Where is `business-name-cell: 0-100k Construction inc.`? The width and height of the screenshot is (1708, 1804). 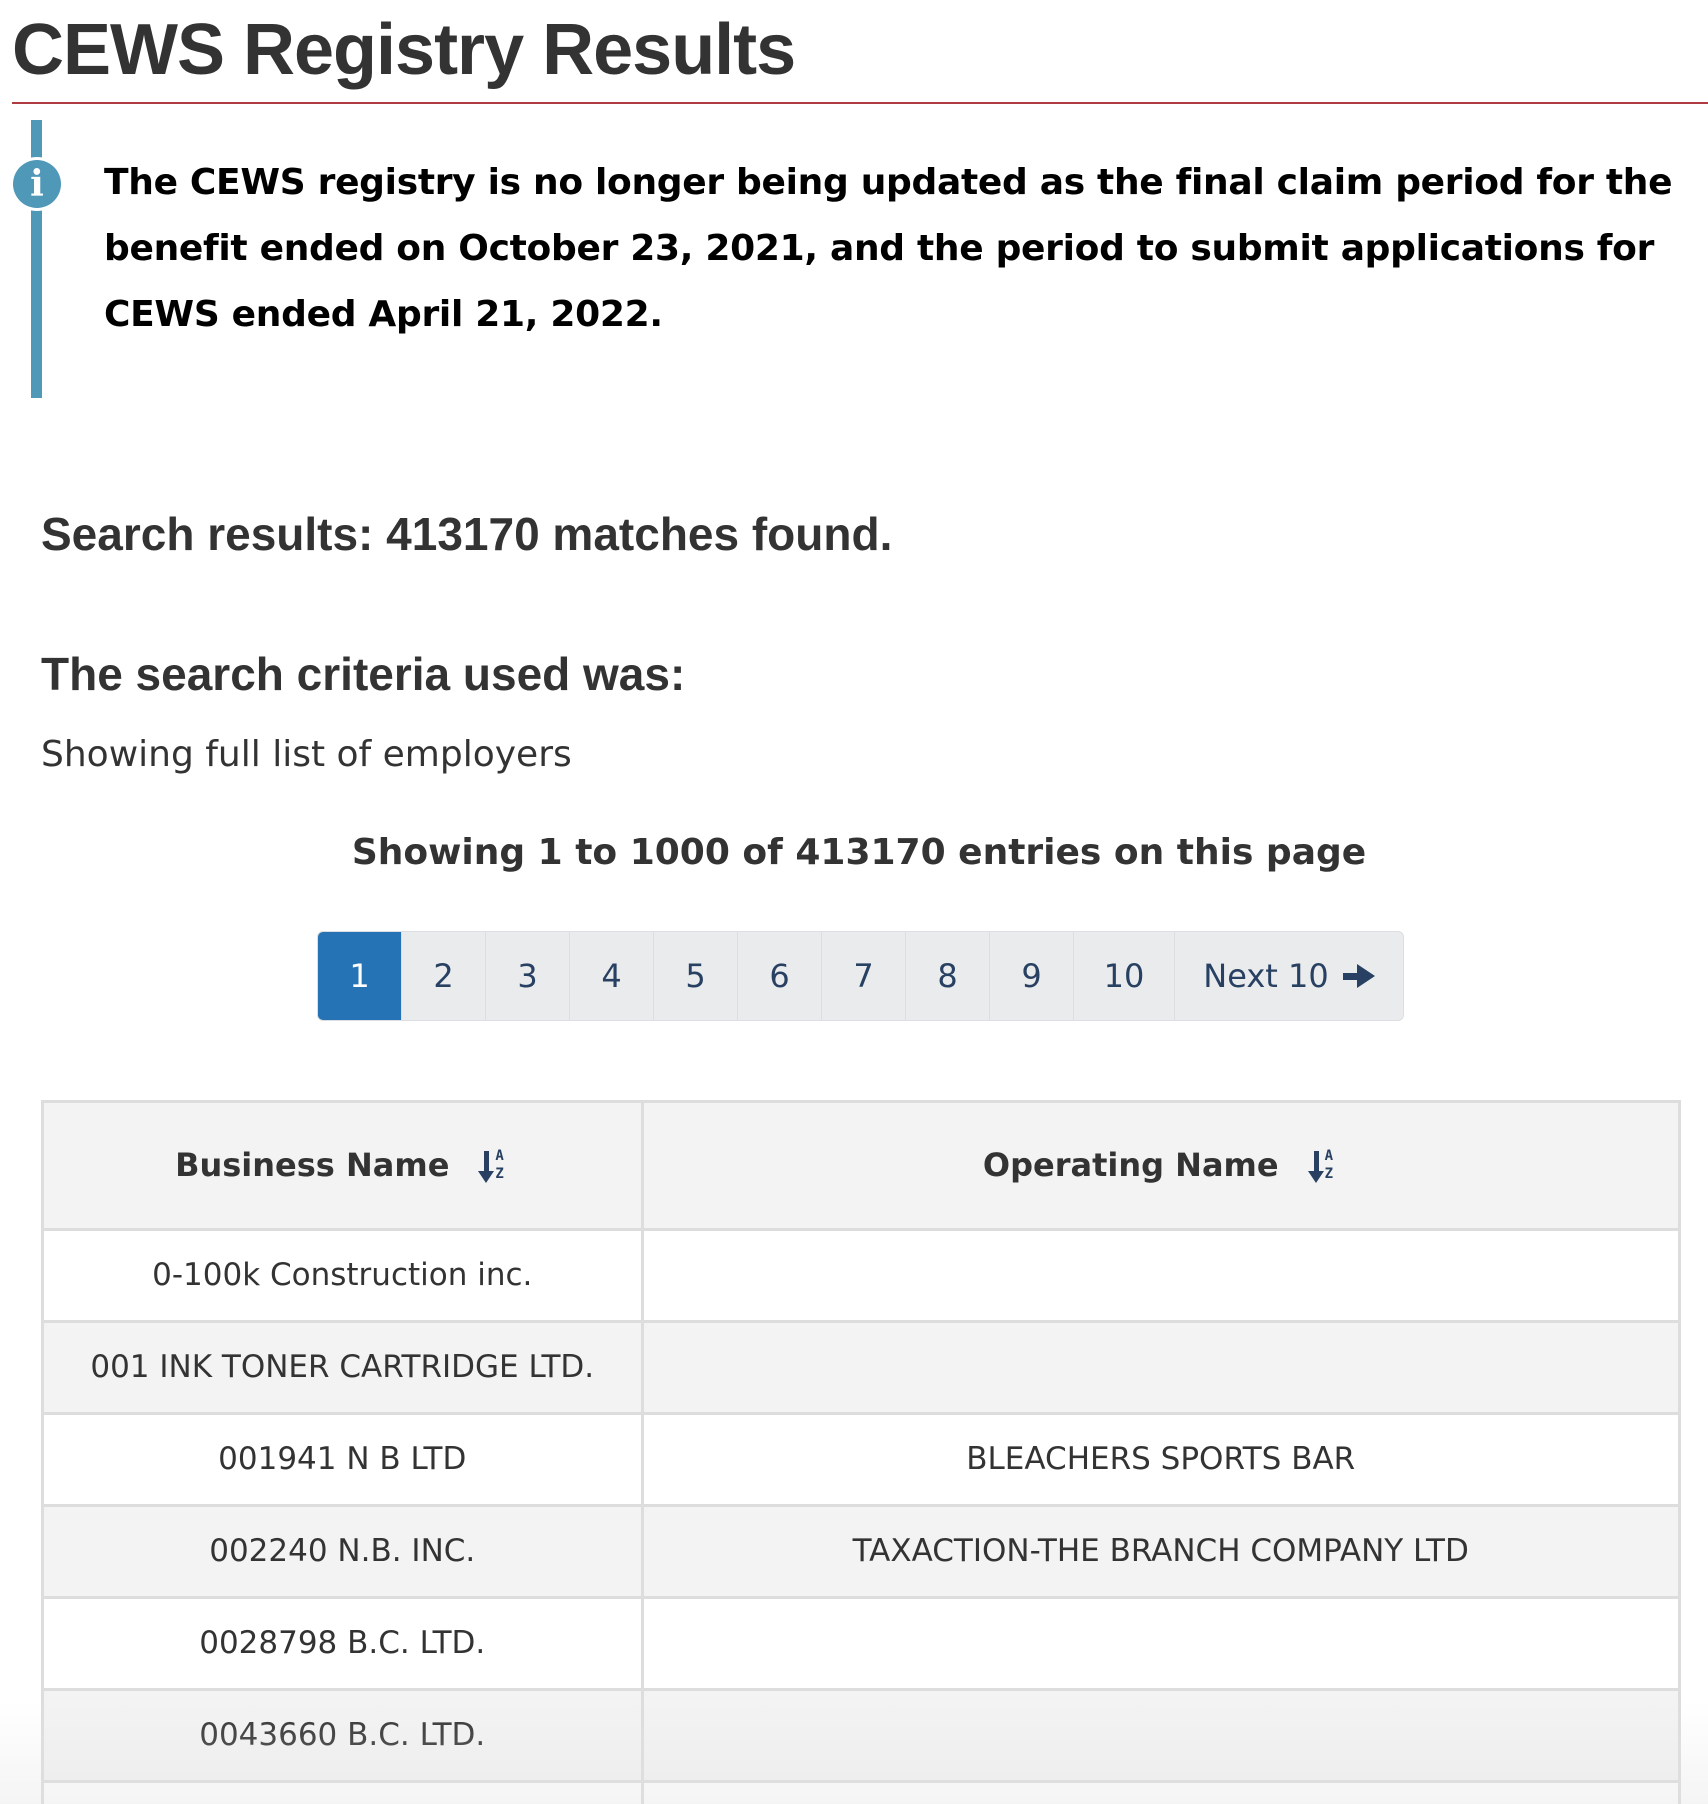 business-name-cell: 0-100k Construction inc. is located at coordinates (344, 1275).